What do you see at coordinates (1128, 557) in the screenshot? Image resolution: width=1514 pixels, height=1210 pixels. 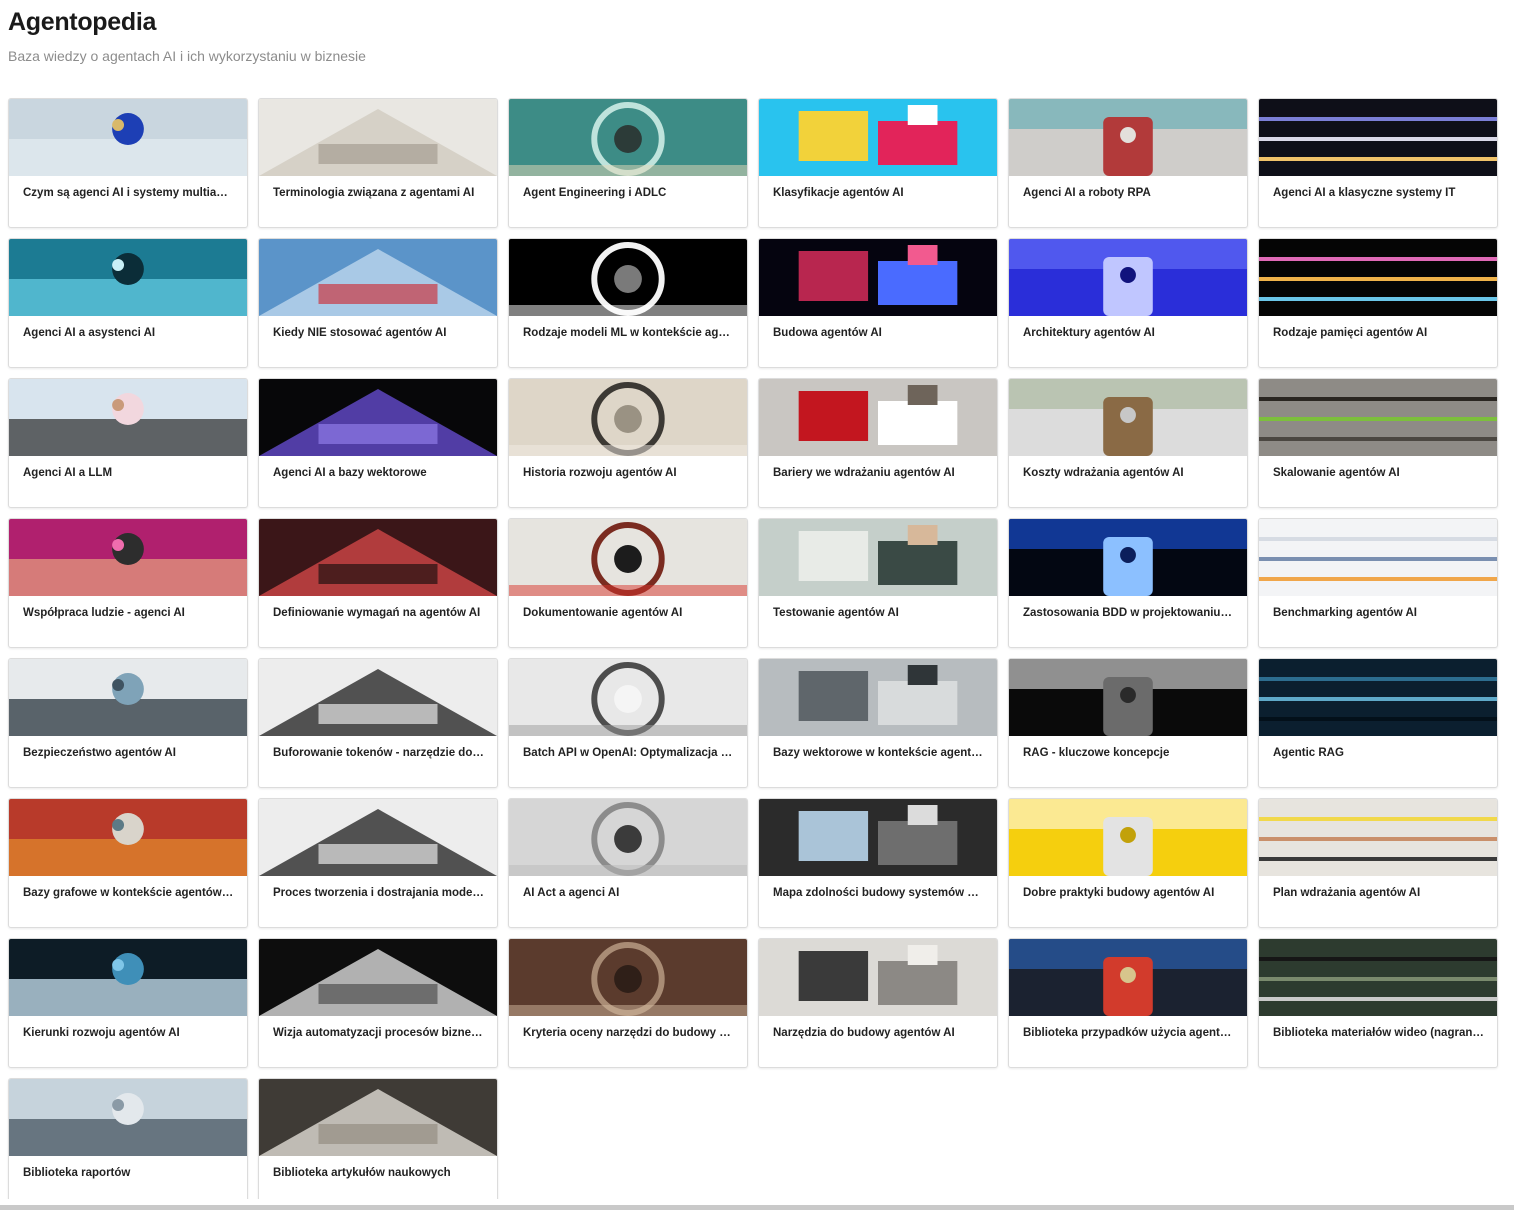 I see `card-thumbnail-blue-screen-person` at bounding box center [1128, 557].